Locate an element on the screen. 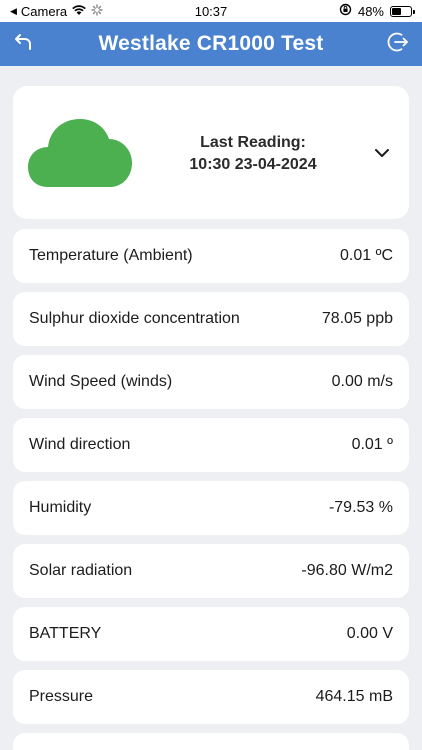 The width and height of the screenshot is (422, 750). battery-fill is located at coordinates (396, 11).